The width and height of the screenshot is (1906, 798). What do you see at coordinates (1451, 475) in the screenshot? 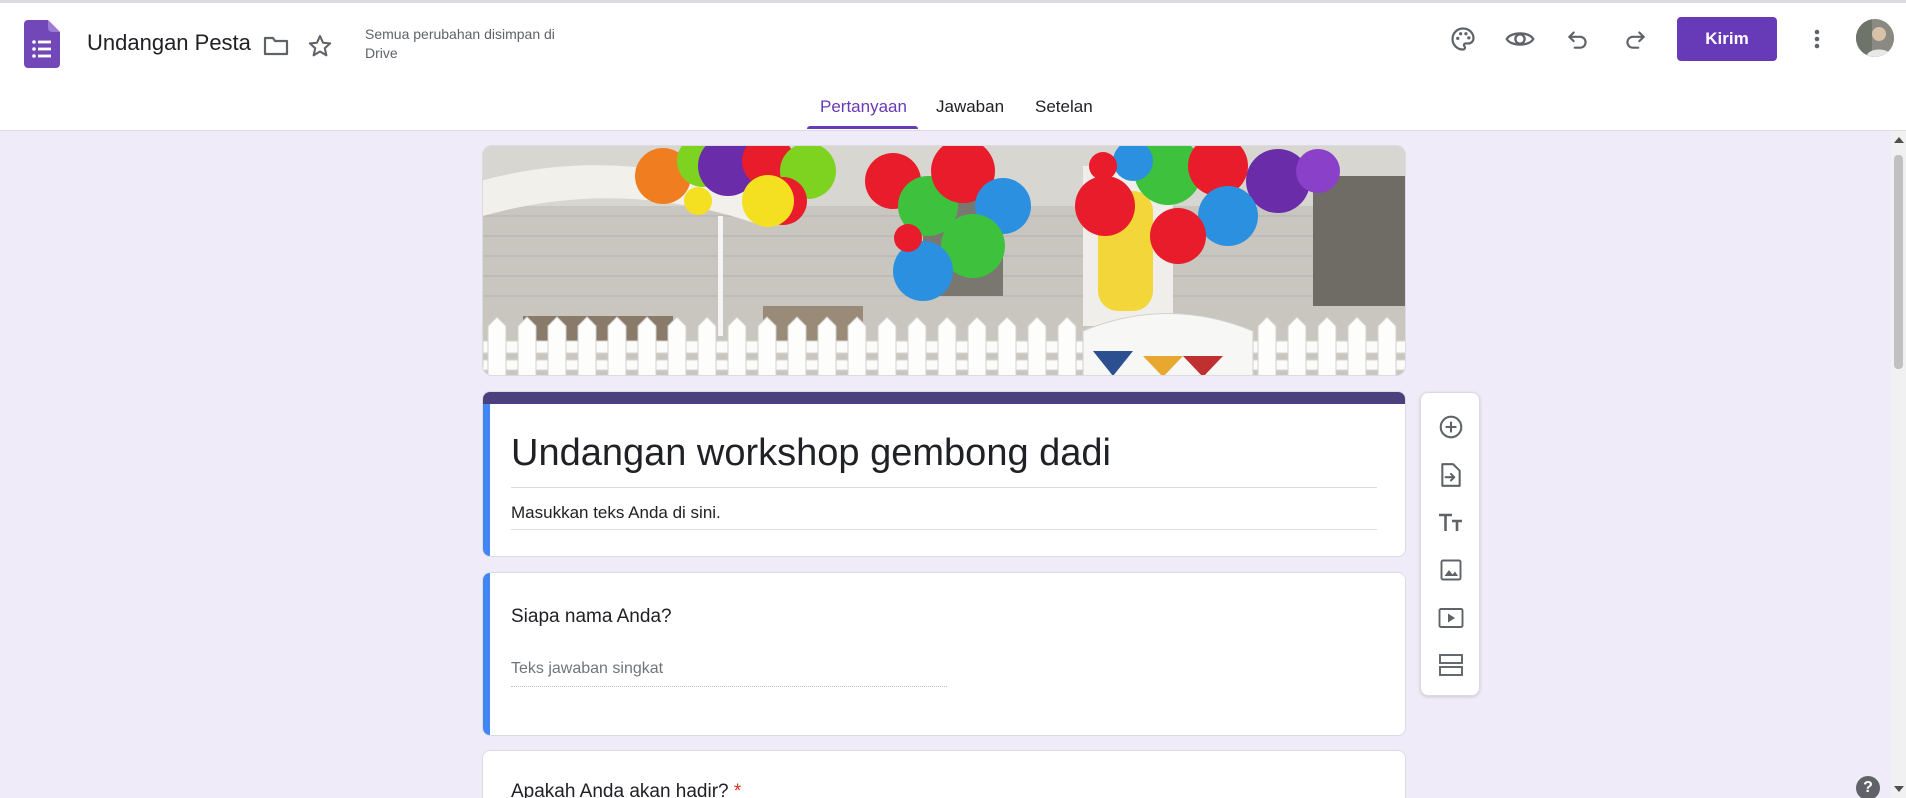
I see `import-questions-icon` at bounding box center [1451, 475].